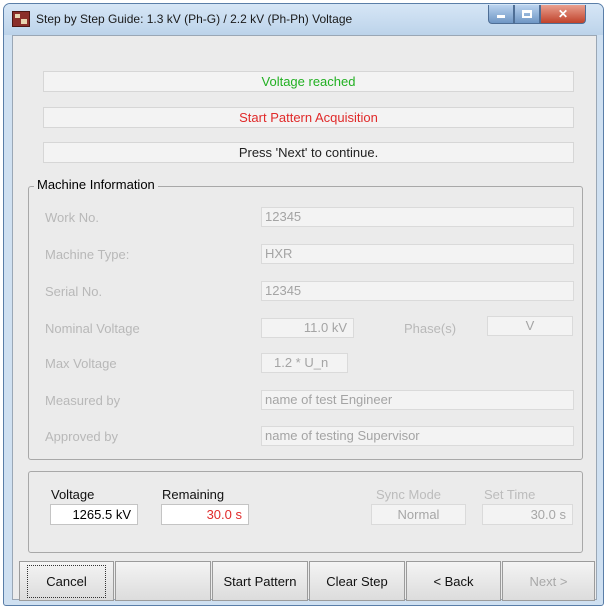  What do you see at coordinates (409, 494) in the screenshot?
I see `sync-mode-label: Sync Mode` at bounding box center [409, 494].